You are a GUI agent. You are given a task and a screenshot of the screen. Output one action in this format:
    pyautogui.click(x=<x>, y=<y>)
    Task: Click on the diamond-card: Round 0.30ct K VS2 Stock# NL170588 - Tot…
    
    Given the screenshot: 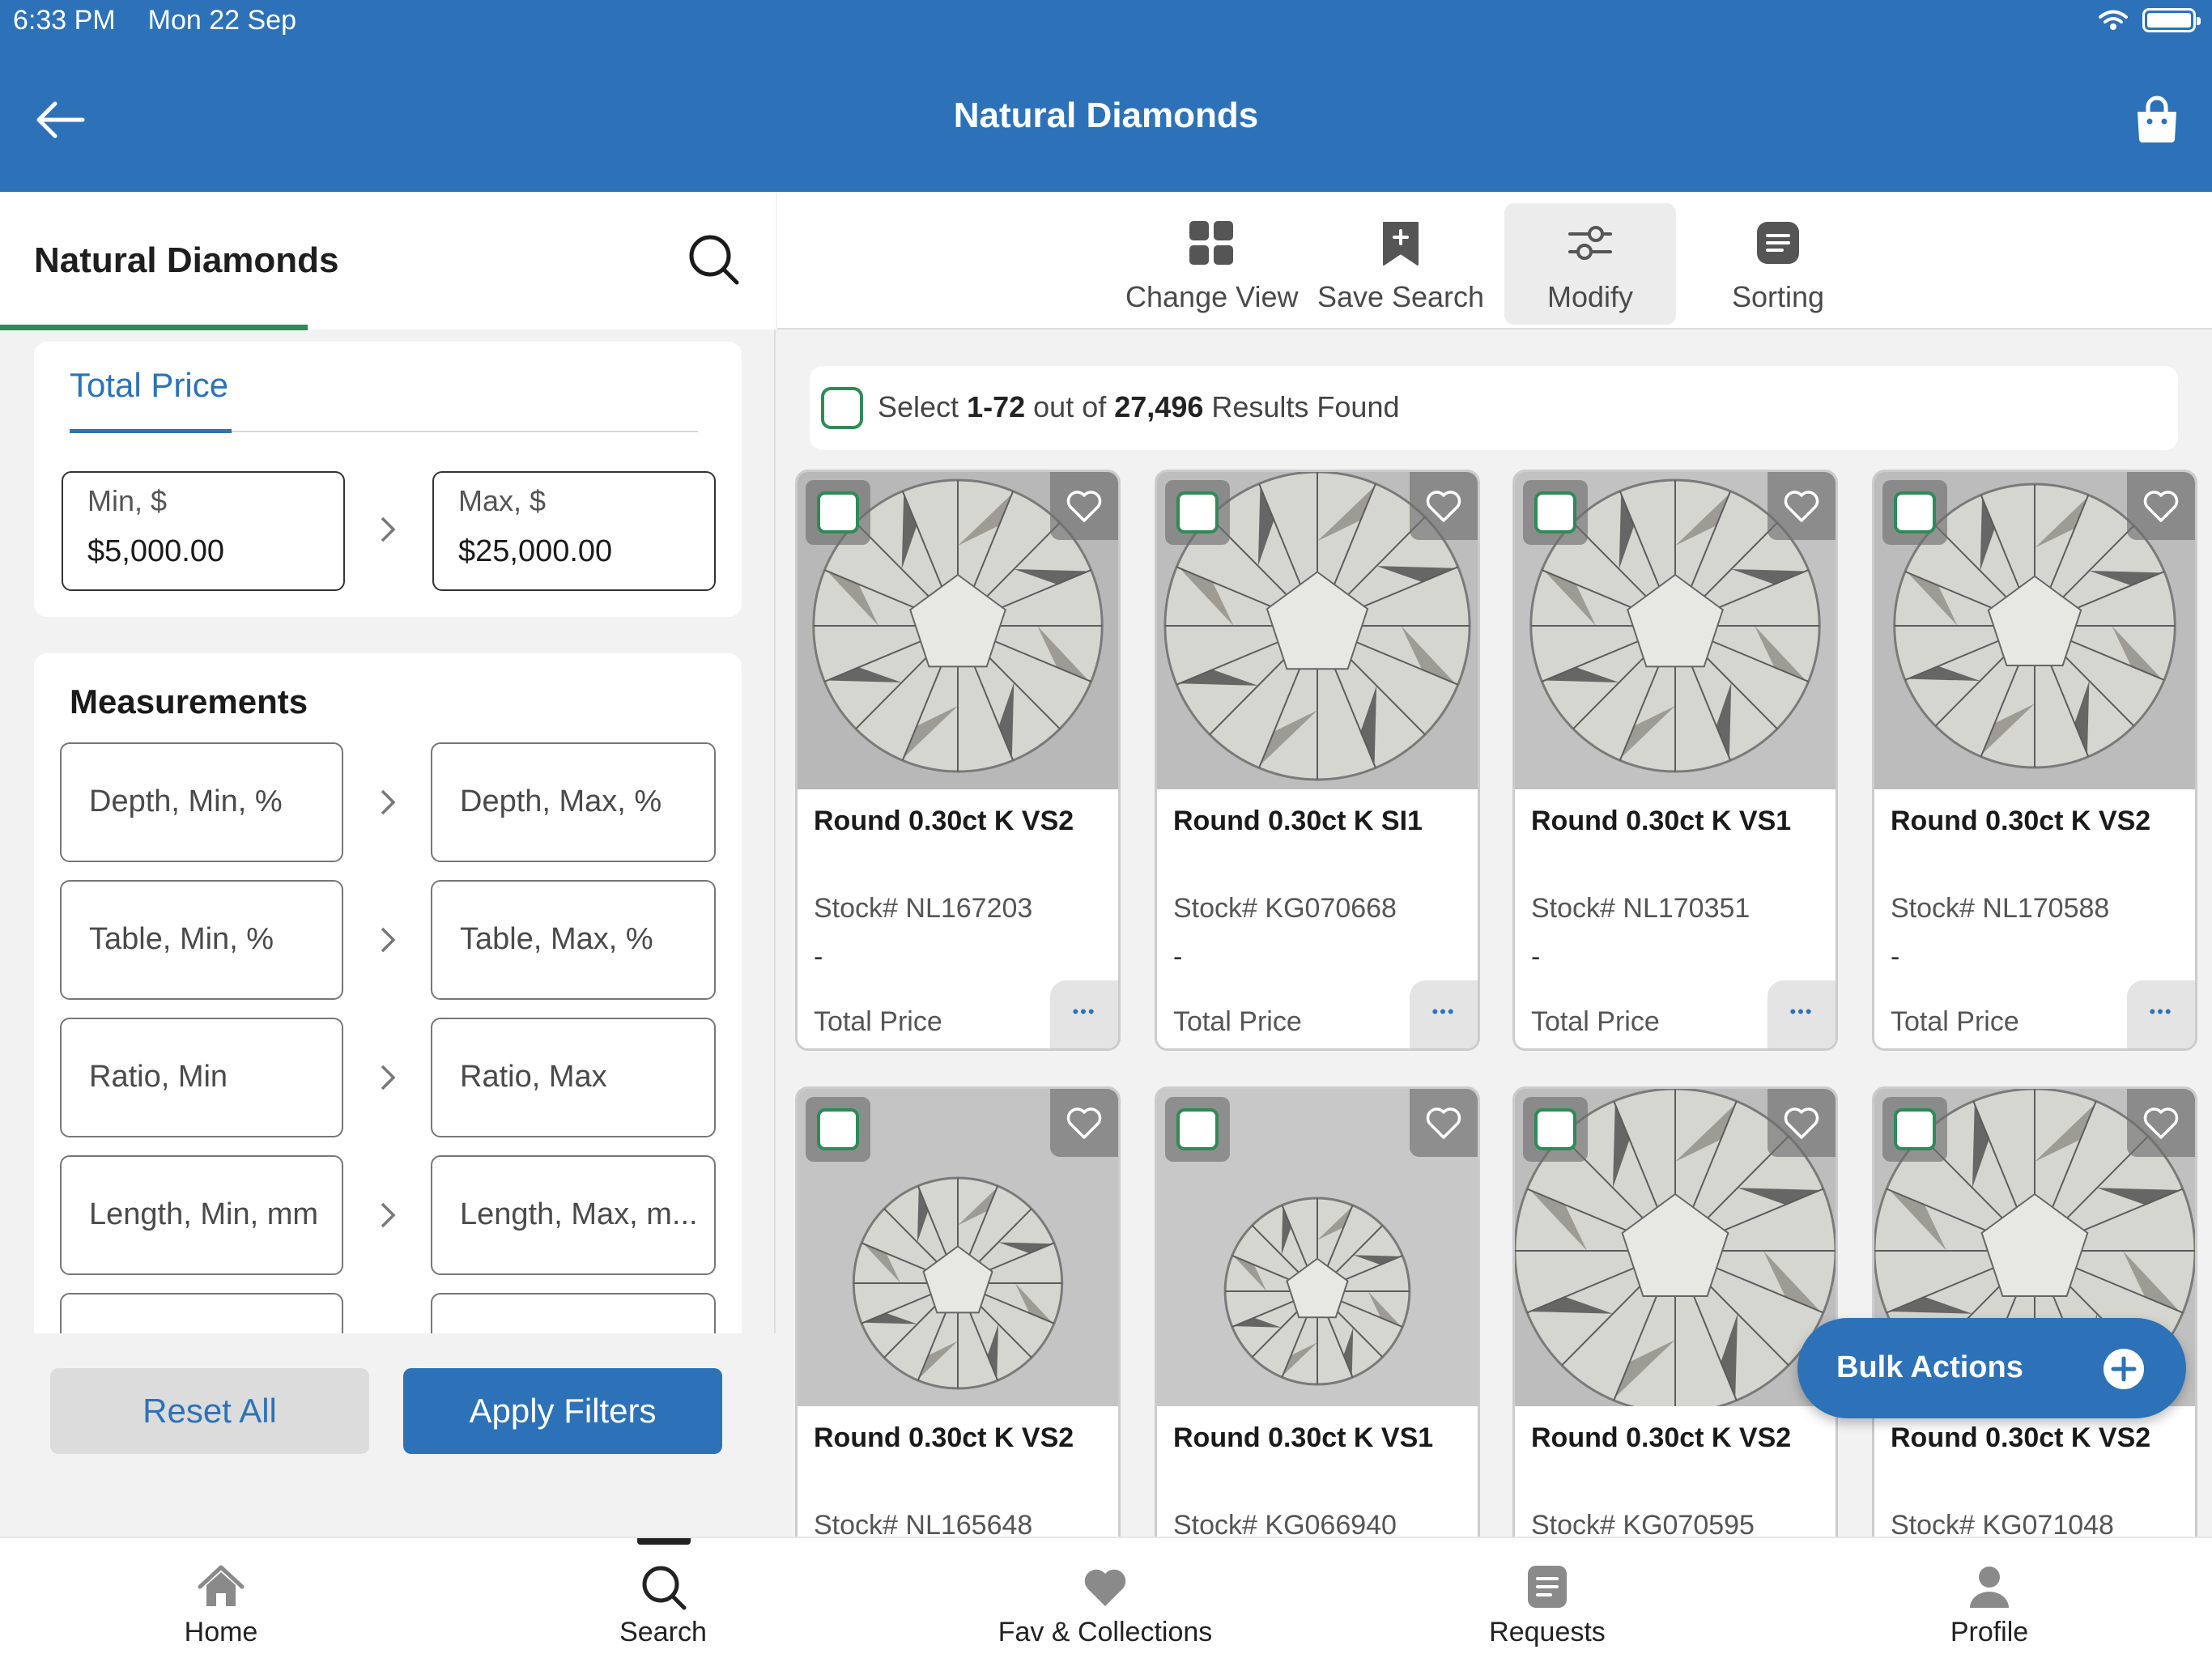 What is the action you would take?
    pyautogui.click(x=2034, y=760)
    